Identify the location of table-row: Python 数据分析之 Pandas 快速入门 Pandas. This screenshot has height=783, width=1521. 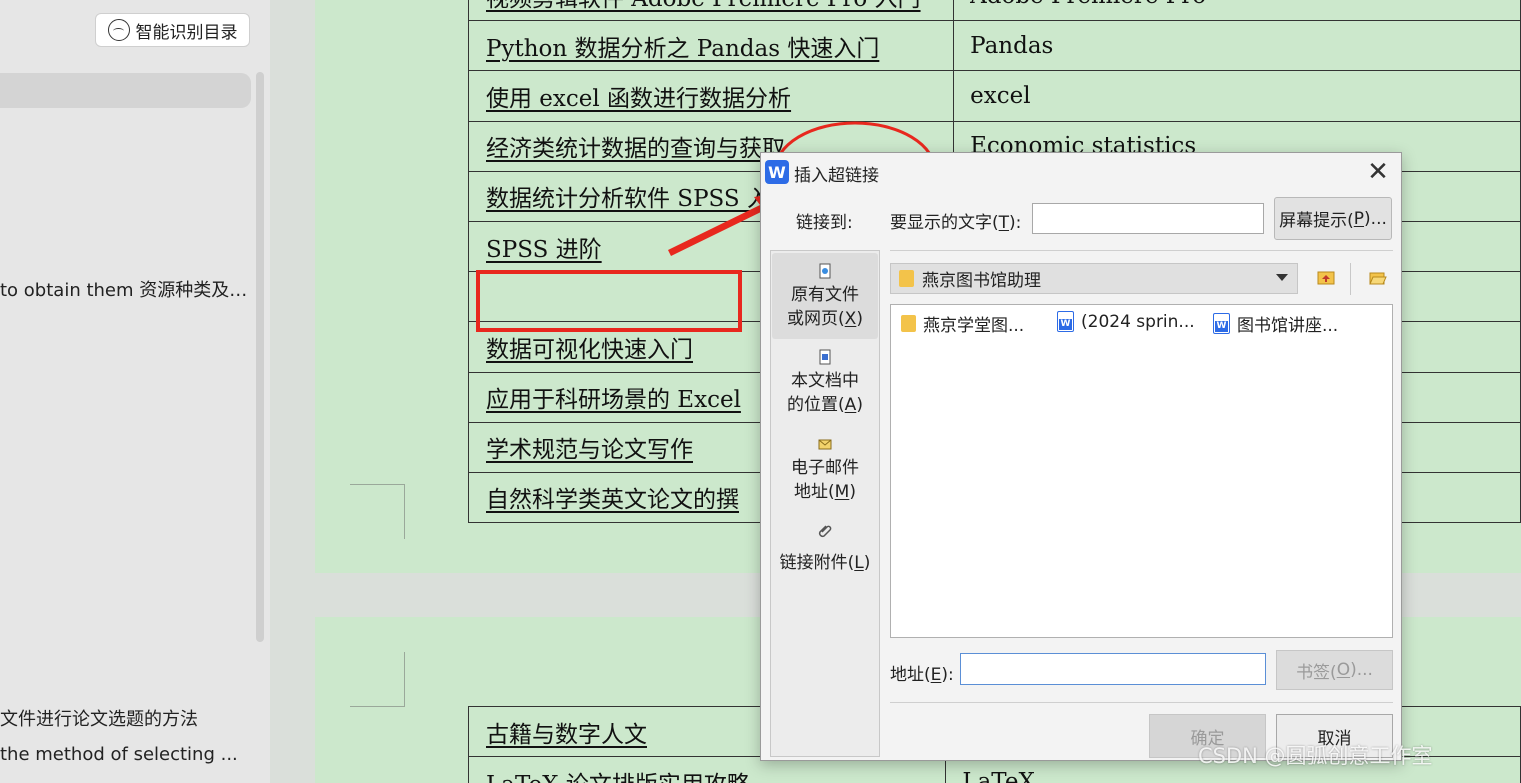
(994, 46).